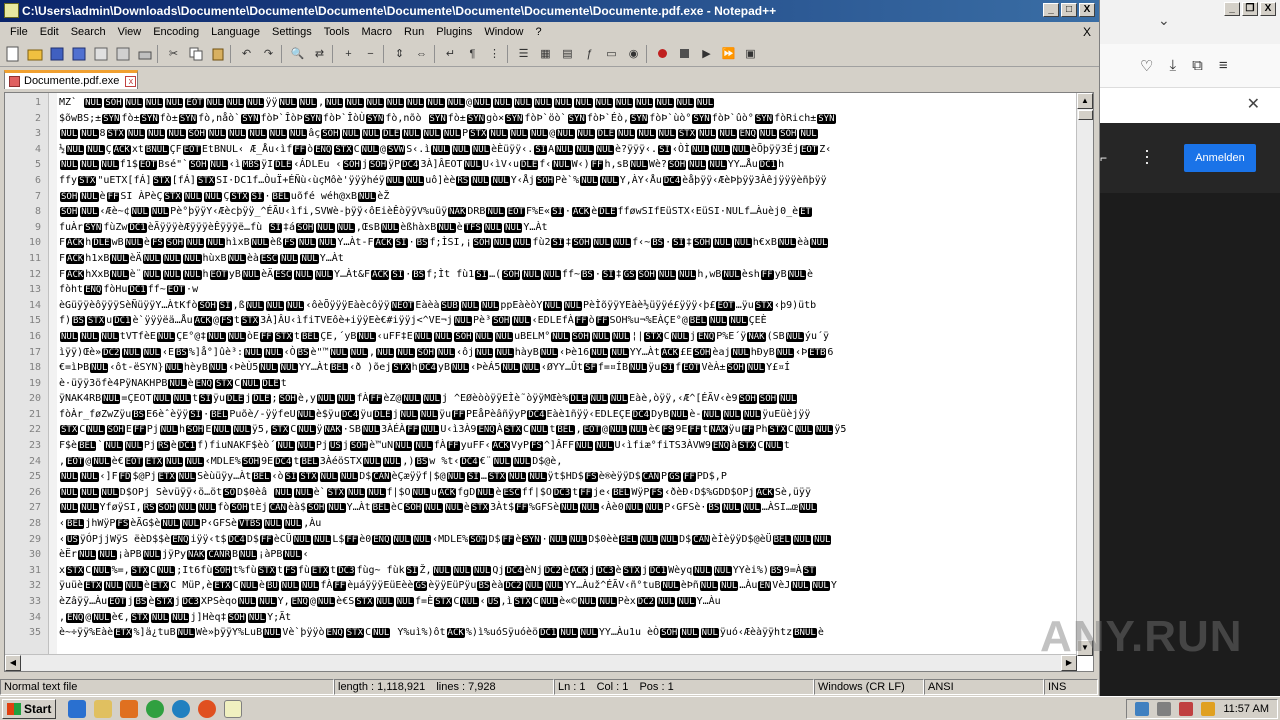 The image size is (1280, 720). I want to click on menu-language: Language, so click(235, 32).